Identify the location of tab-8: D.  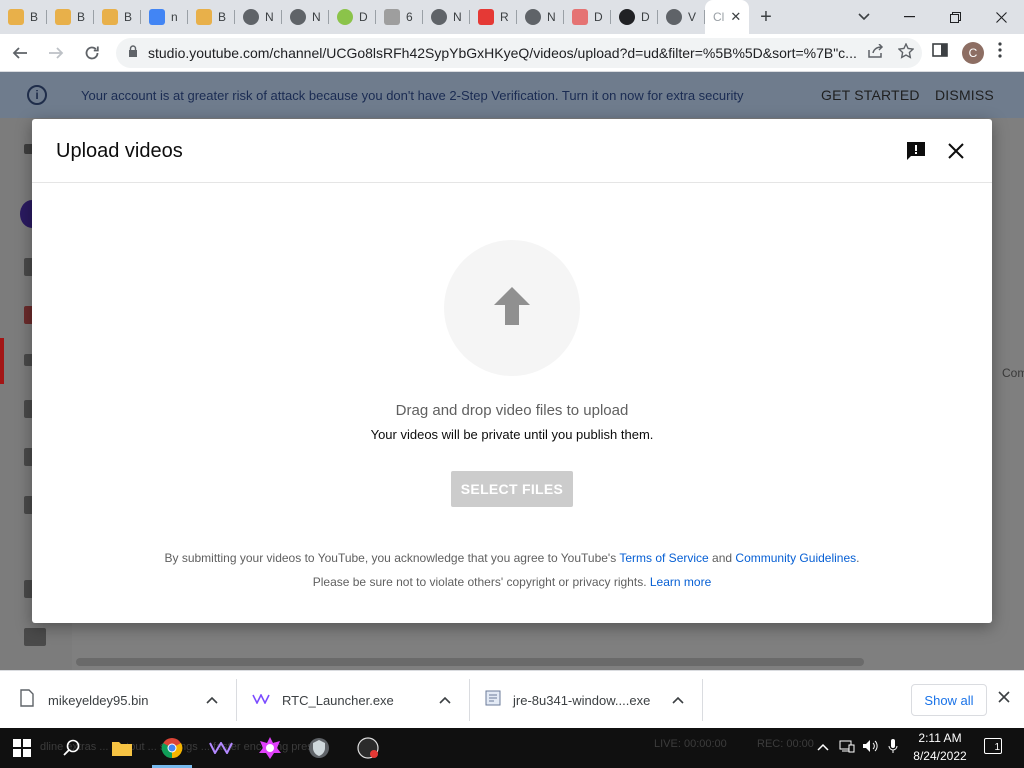
(352, 17).